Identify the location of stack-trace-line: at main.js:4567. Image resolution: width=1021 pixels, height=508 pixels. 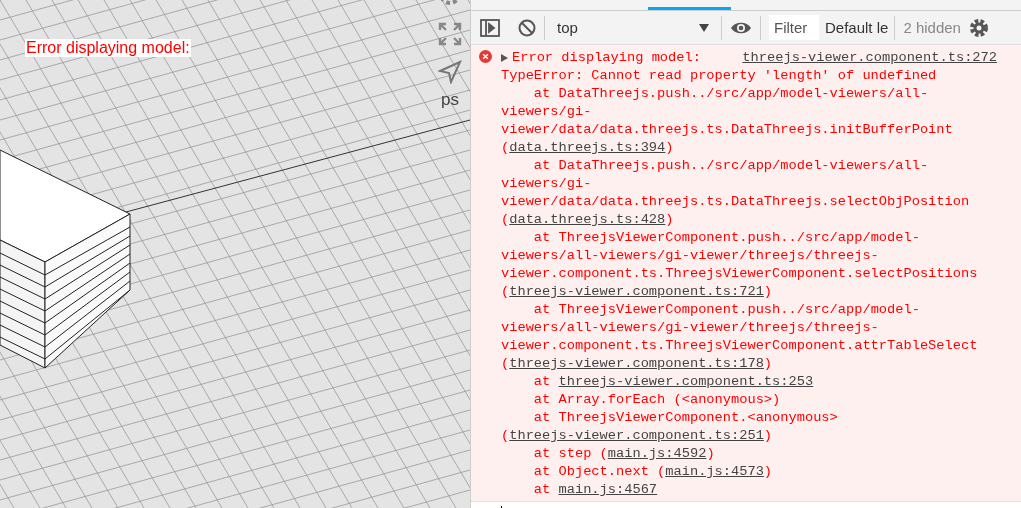
(595, 490).